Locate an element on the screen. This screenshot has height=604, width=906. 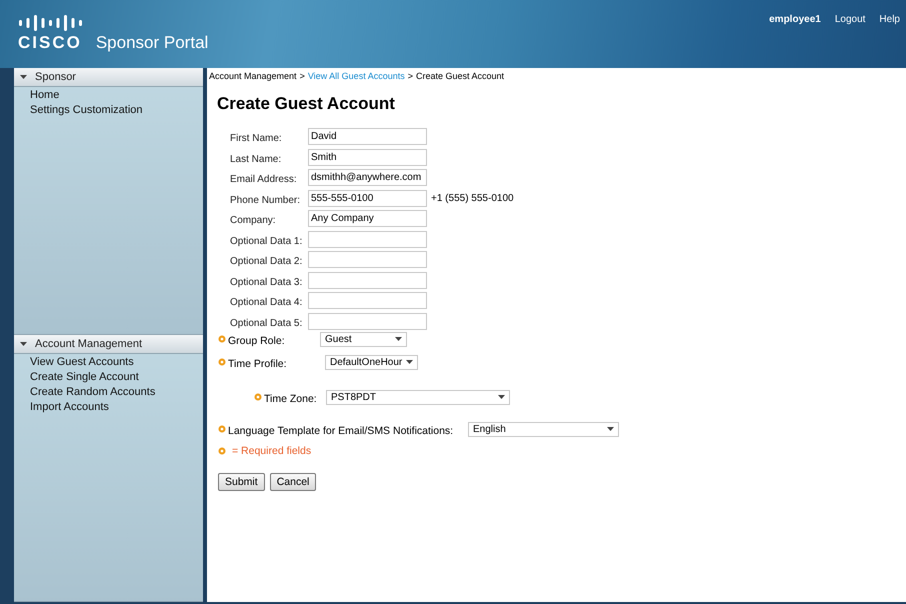
field-label: Optional Data 5: is located at coordinates (267, 322).